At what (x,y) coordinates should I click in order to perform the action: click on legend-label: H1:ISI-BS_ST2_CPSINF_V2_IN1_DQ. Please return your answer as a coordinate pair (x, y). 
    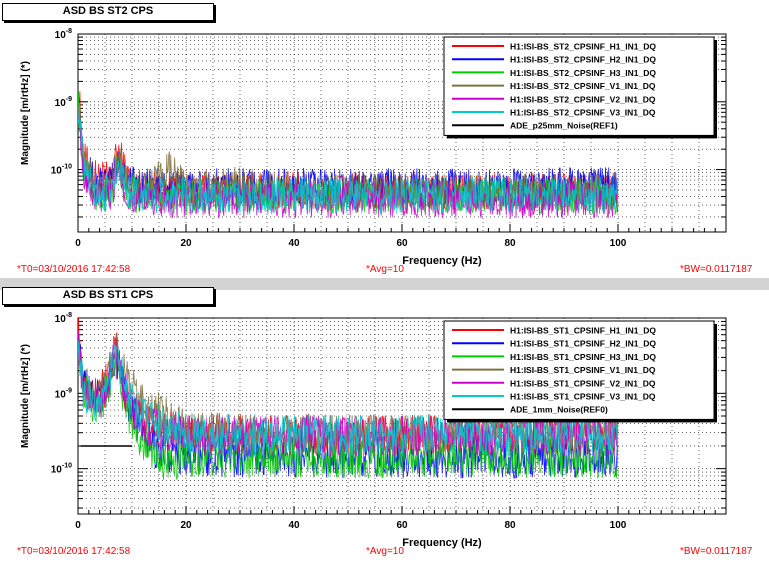
    Looking at the image, I should click on (583, 99).